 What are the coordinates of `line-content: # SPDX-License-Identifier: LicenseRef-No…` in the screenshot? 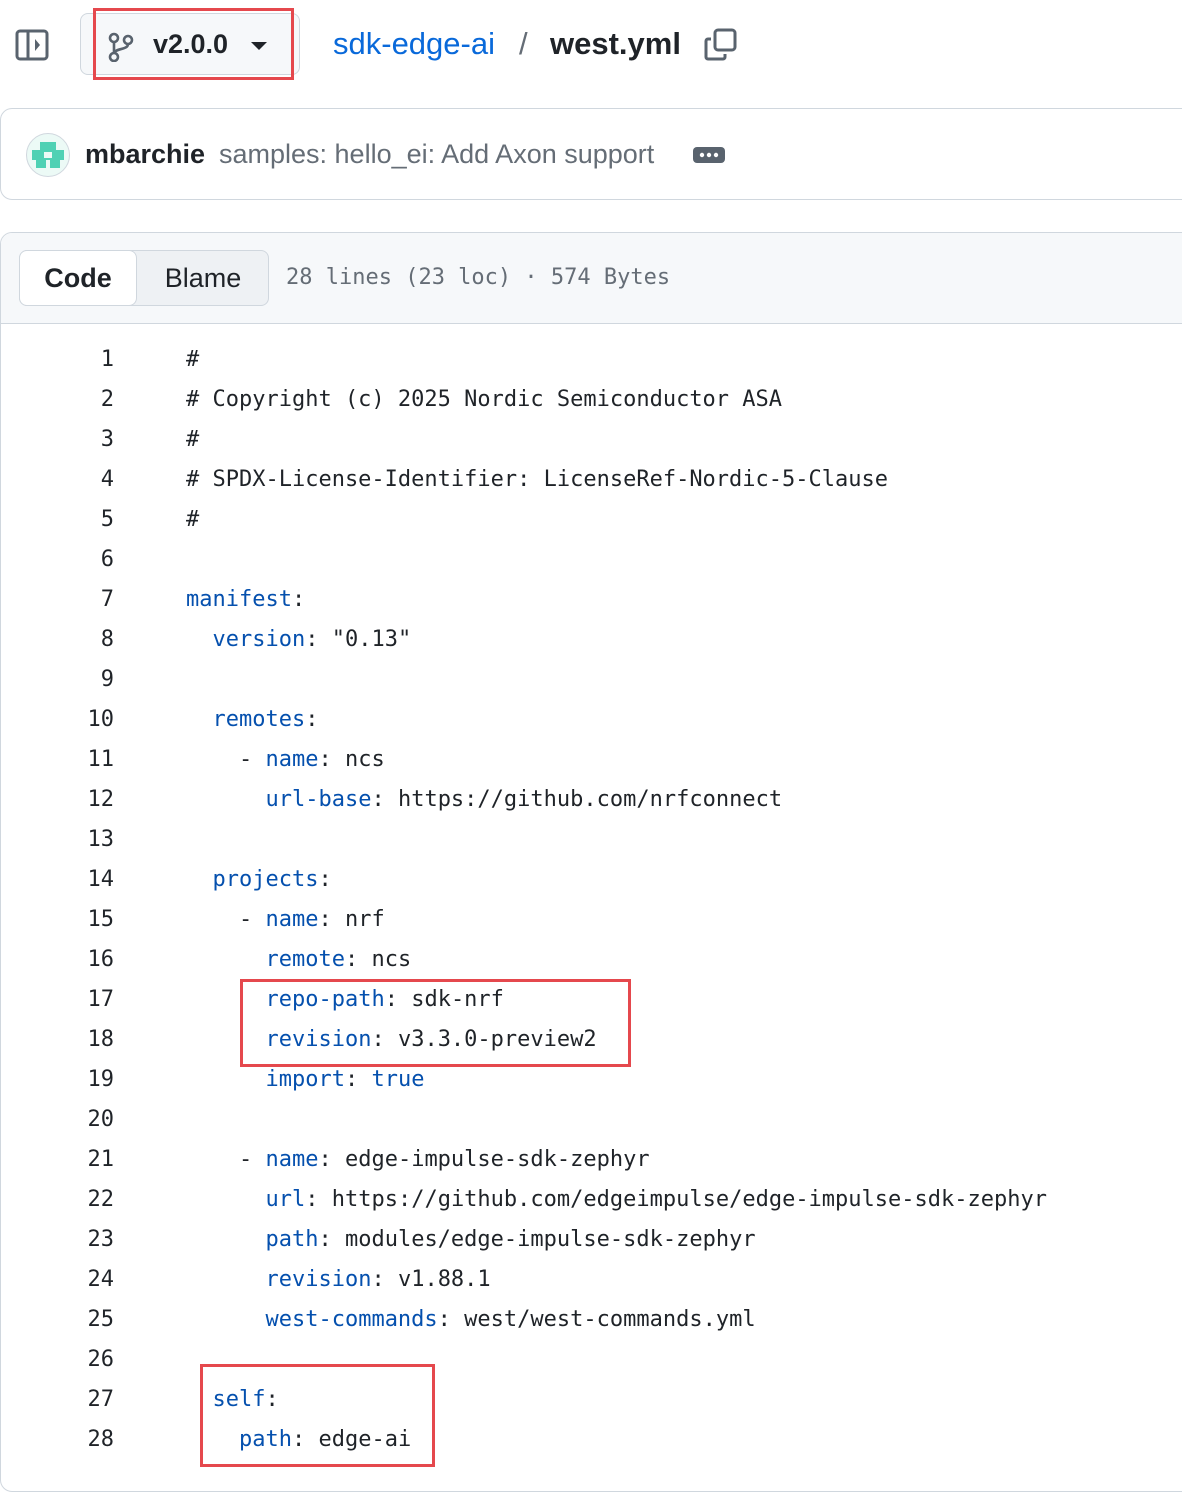 It's located at (537, 480).